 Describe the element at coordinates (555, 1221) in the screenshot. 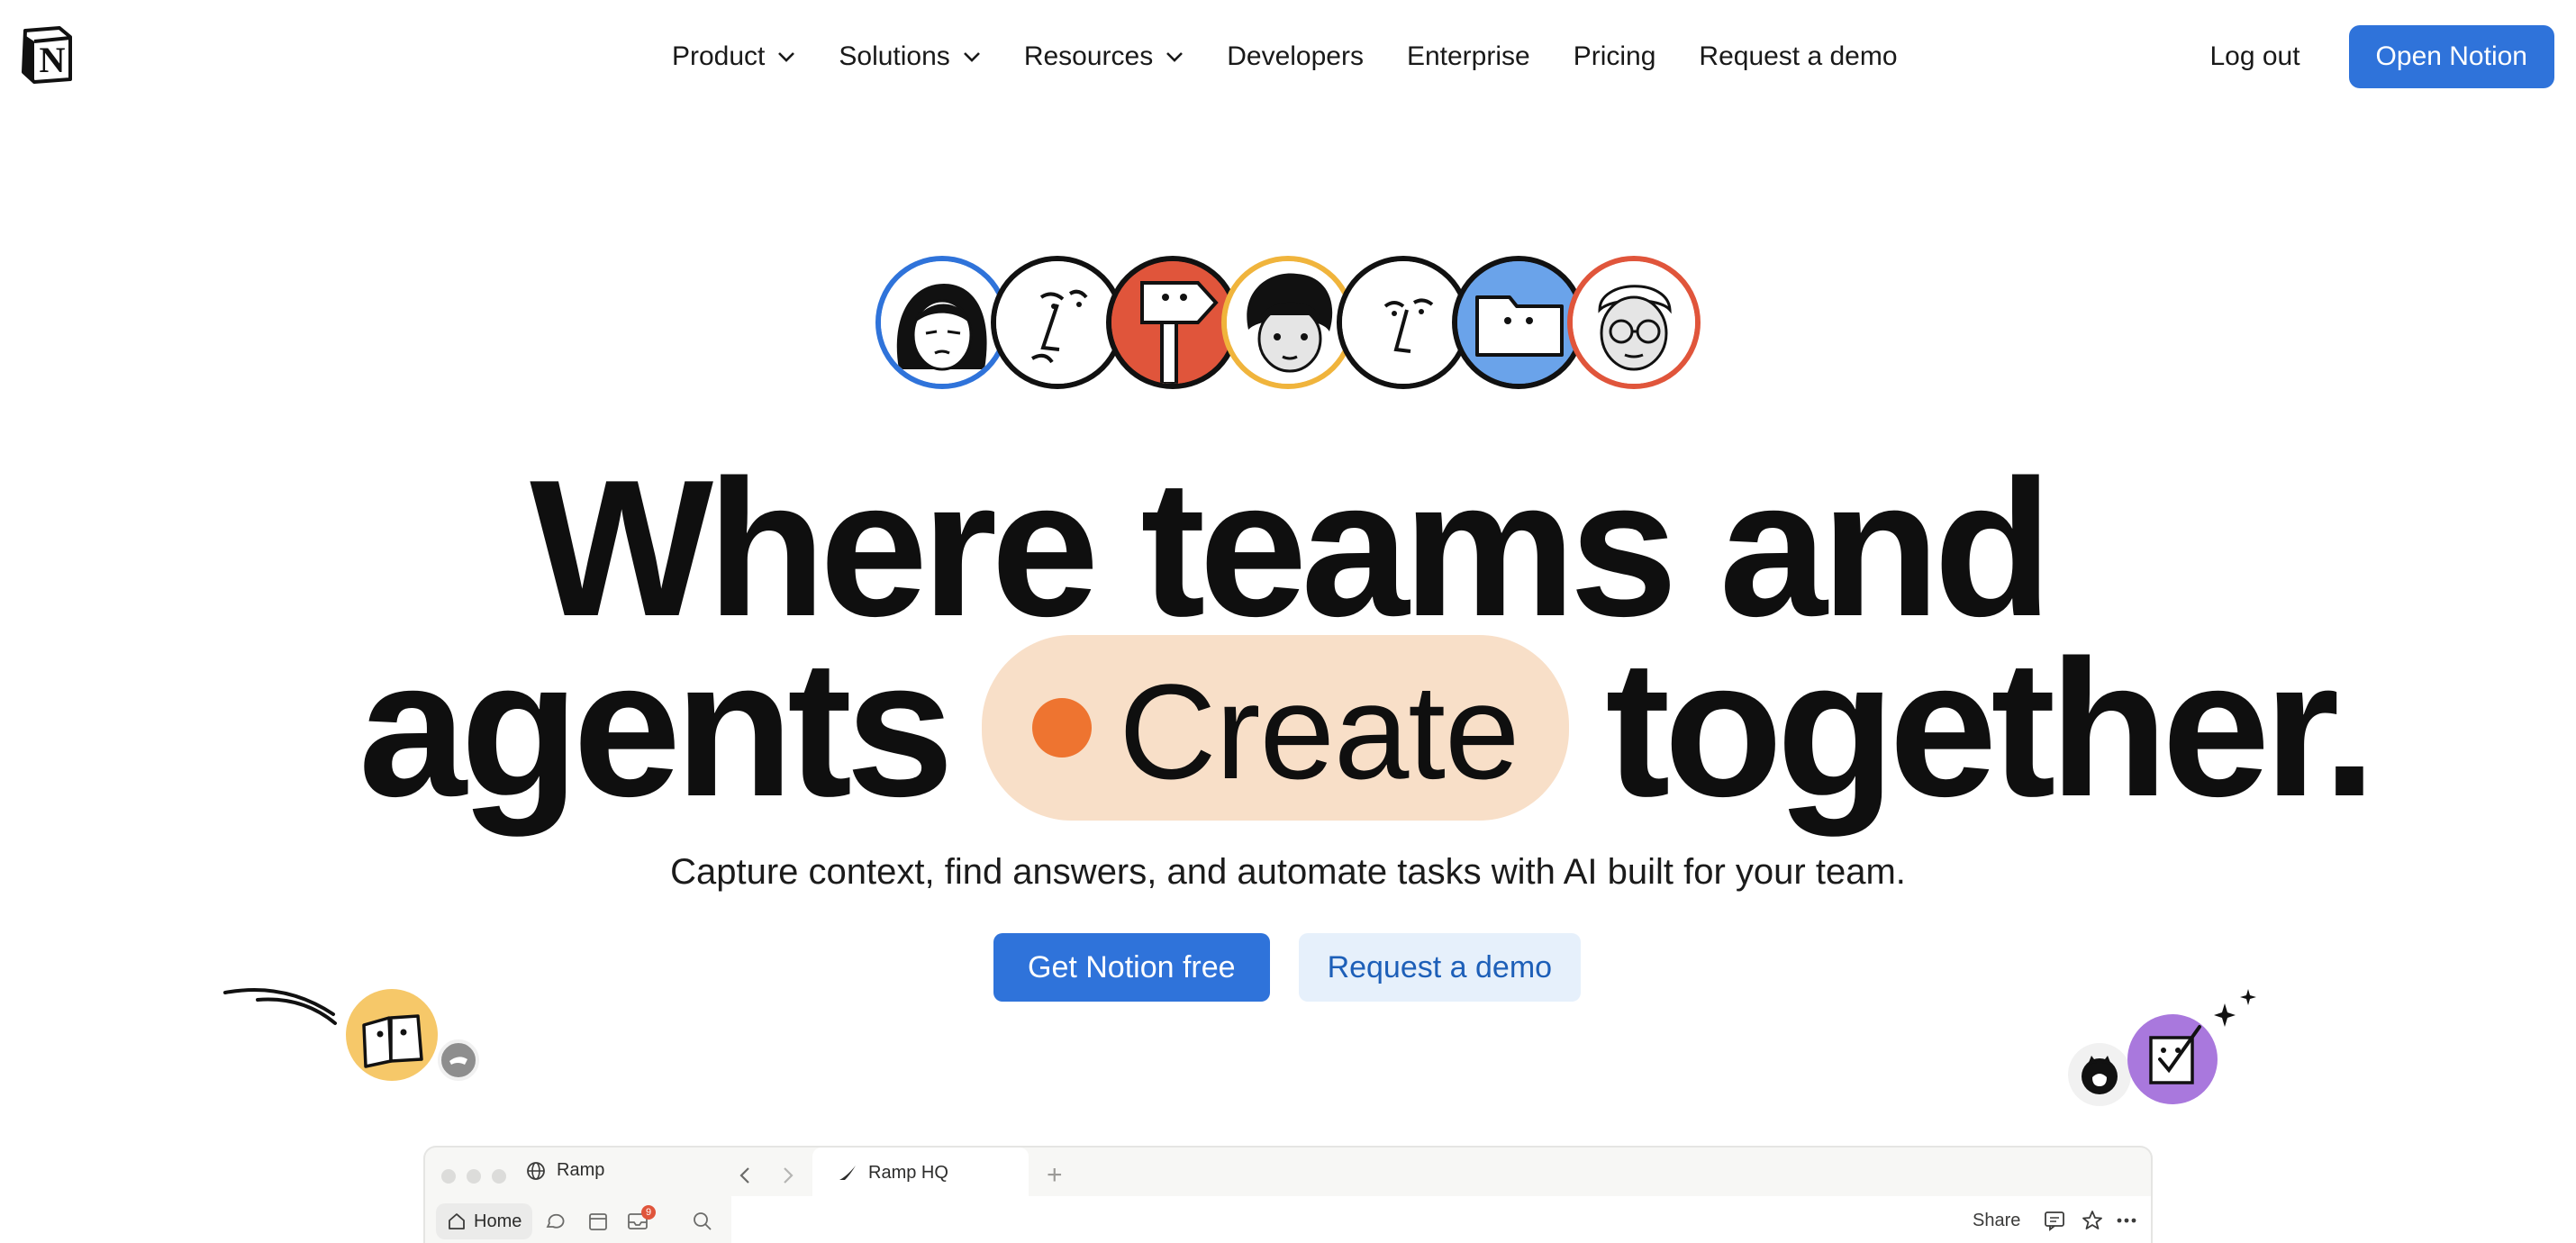

I see `chat-icon` at that location.